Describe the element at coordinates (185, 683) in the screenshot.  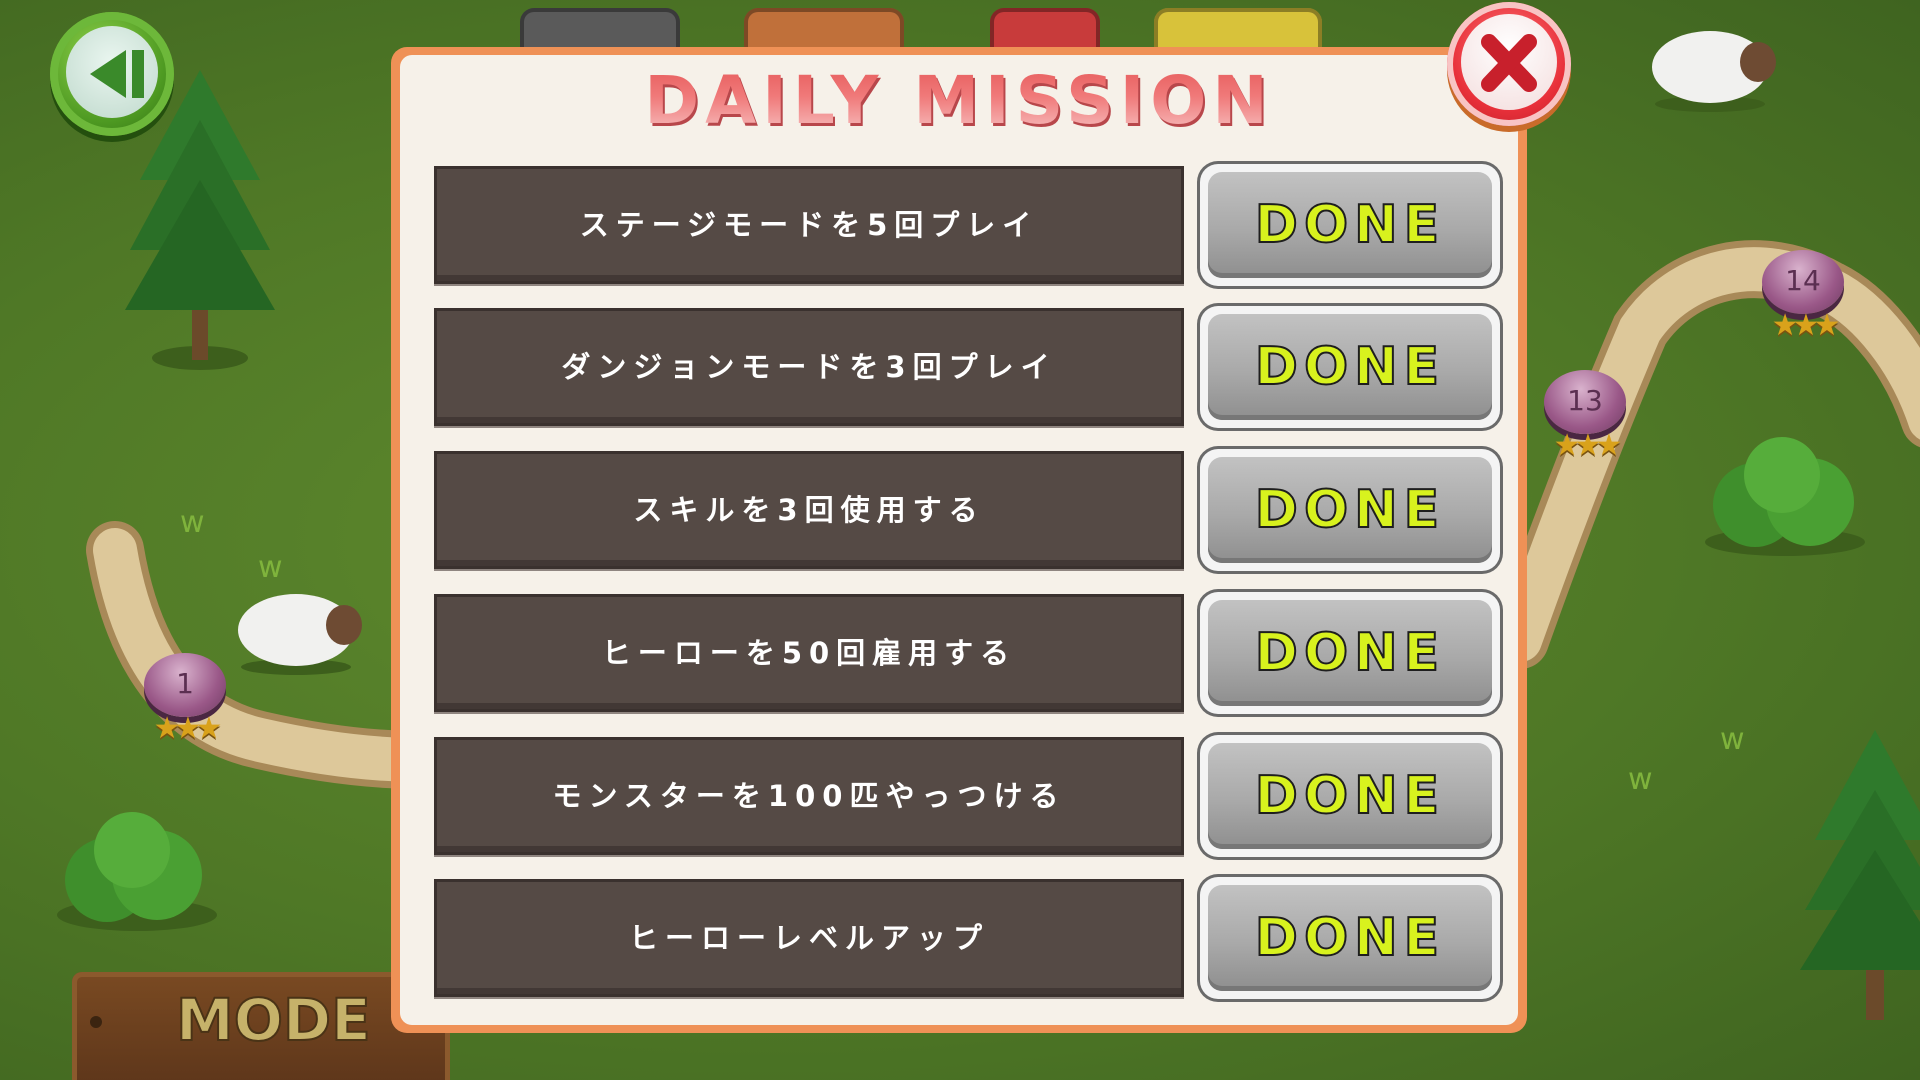
I see `stage-number: 1` at that location.